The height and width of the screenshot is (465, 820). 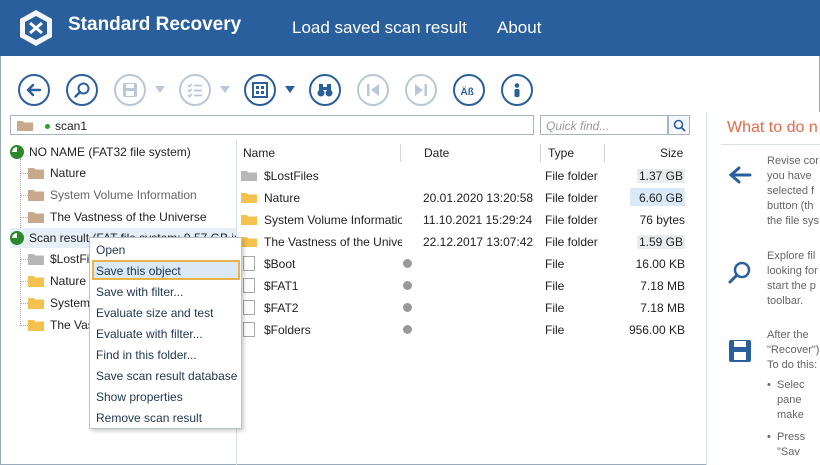 I want to click on tree-item-root: NO NAME (FAT32 file system), so click(x=100, y=152).